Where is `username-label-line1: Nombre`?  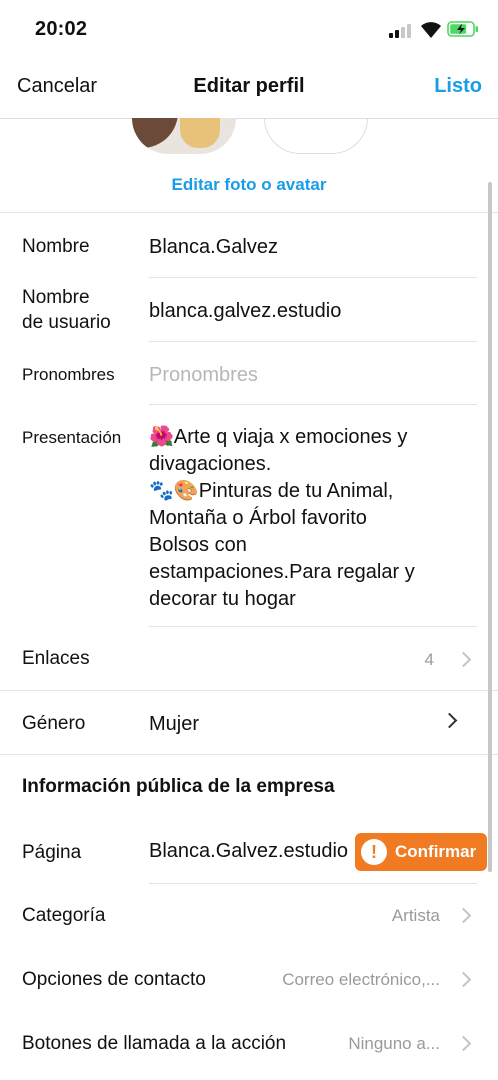
username-label-line1: Nombre is located at coordinates (56, 297).